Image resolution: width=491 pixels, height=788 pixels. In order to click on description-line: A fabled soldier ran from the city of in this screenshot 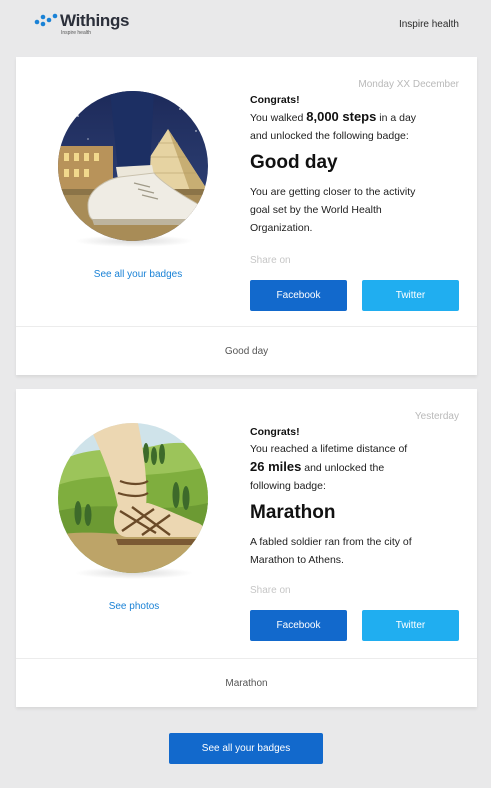, I will do `click(331, 542)`.